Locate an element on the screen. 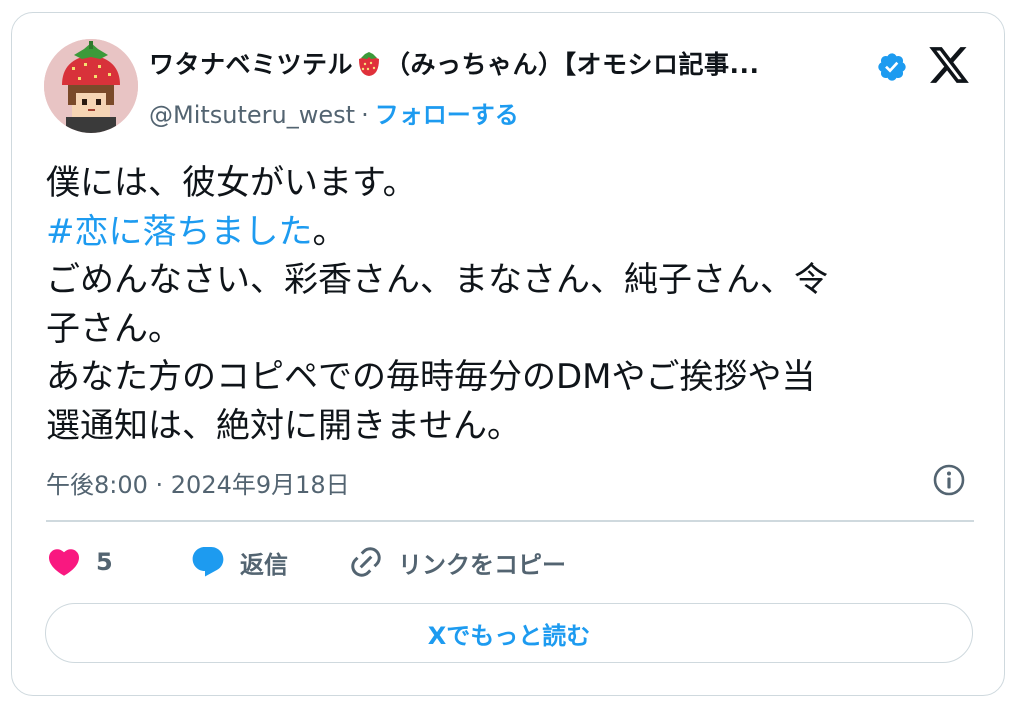  reply-label: 返信 is located at coordinates (264, 564).